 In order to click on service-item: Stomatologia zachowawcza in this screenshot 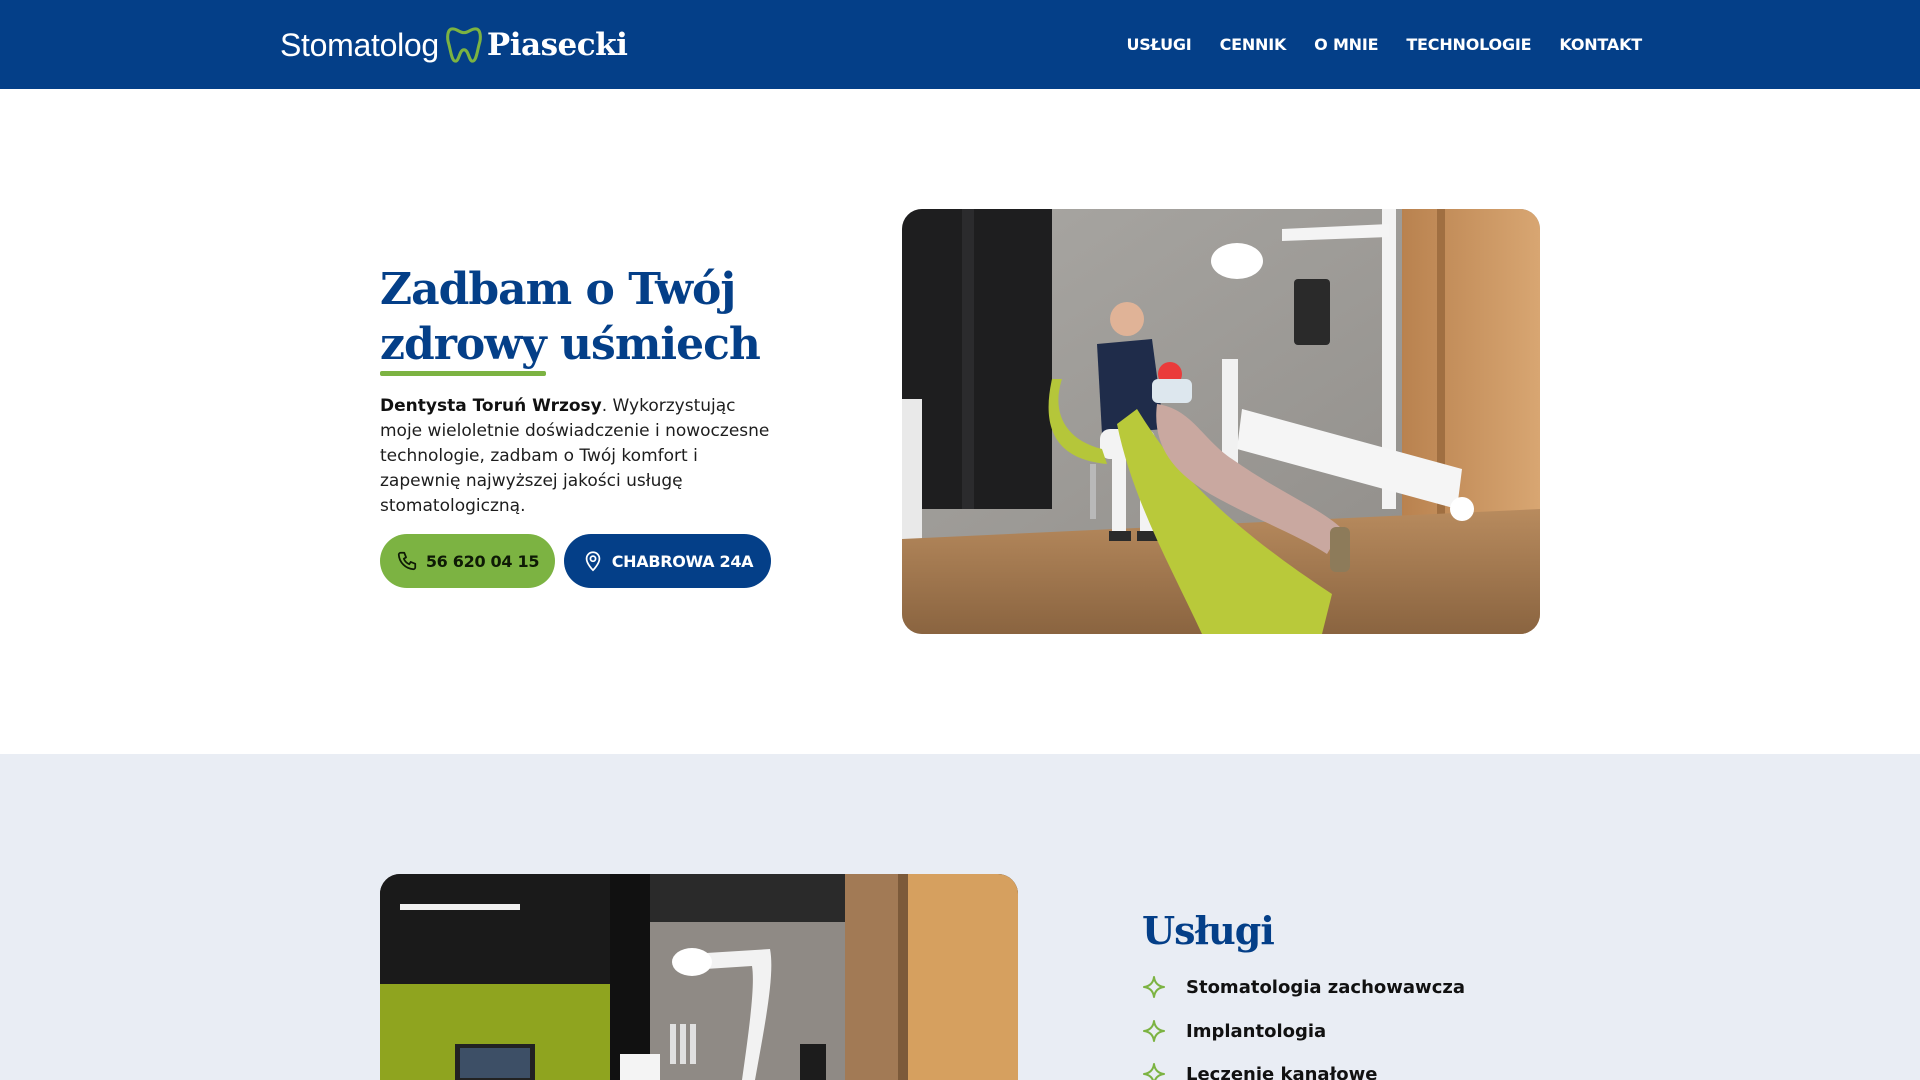, I will do `click(1303, 987)`.